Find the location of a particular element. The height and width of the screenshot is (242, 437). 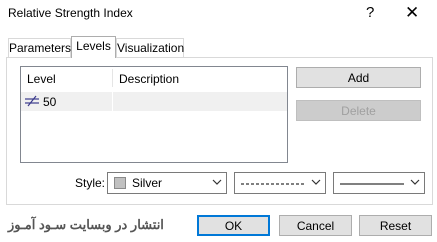

level-value: 50 is located at coordinates (50, 102).